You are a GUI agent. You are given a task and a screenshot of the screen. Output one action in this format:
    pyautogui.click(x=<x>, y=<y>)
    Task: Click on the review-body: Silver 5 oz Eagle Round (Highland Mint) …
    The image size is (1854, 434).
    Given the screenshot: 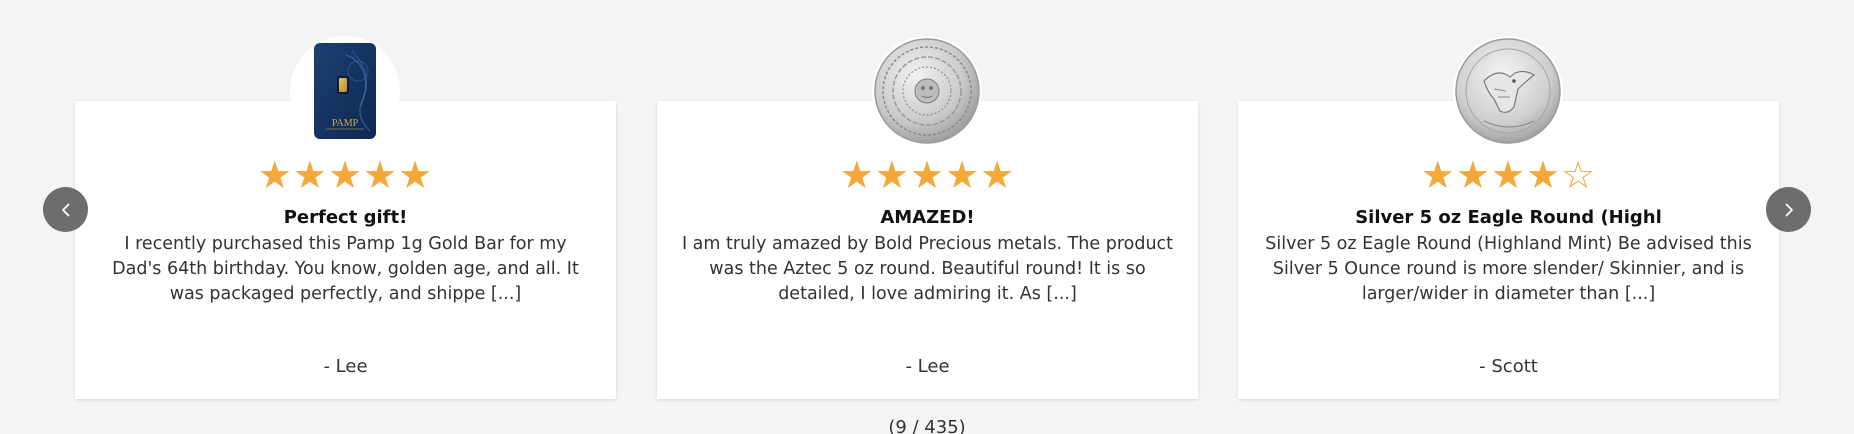 What is the action you would take?
    pyautogui.click(x=1508, y=269)
    